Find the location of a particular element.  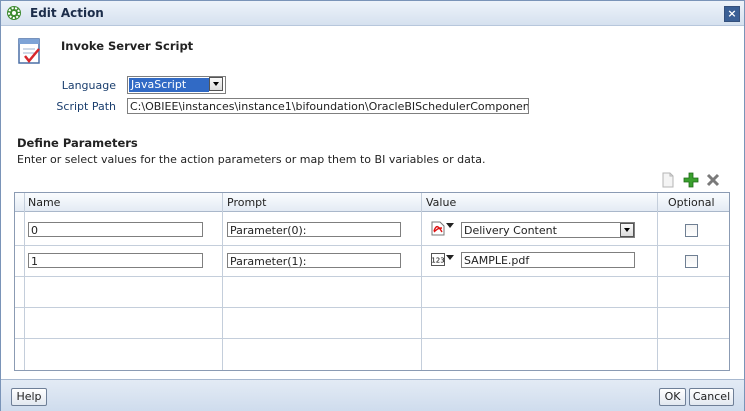

value-123-icon: 123 is located at coordinates (438, 259).